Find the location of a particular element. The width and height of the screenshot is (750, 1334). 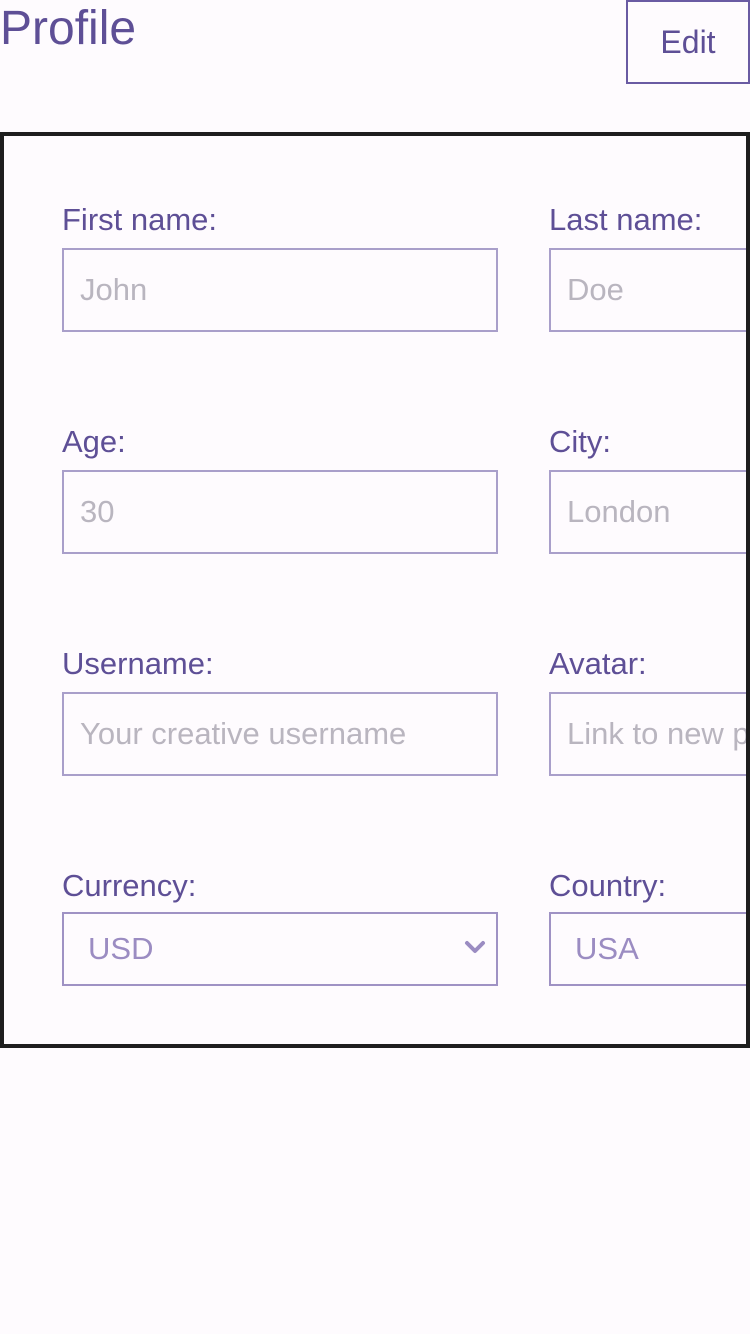

first-name-label: First name: is located at coordinates (140, 219).